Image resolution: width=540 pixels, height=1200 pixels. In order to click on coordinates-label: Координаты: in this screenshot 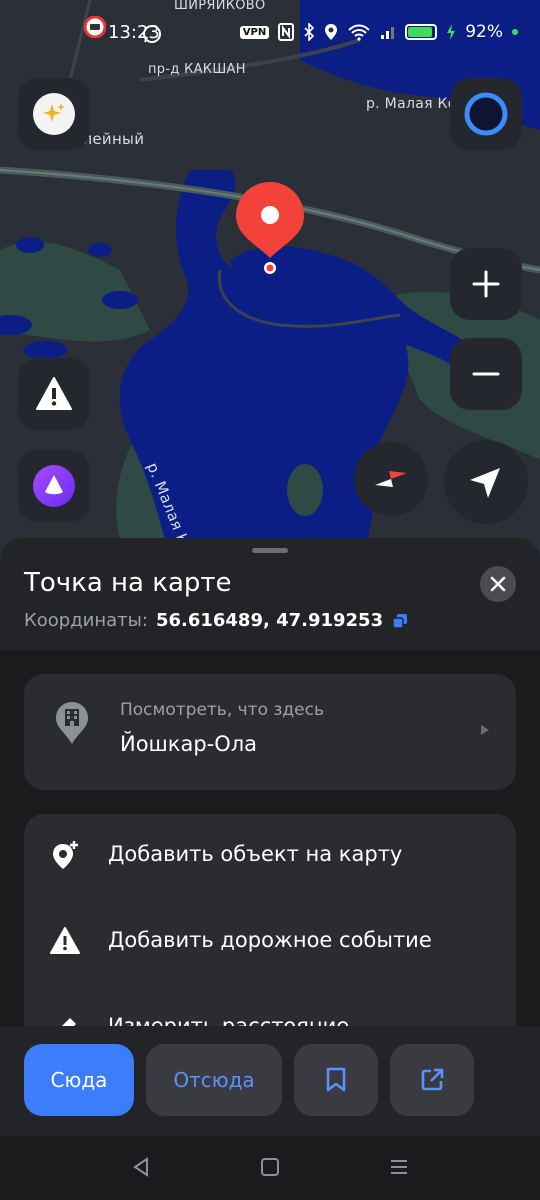, I will do `click(86, 620)`.